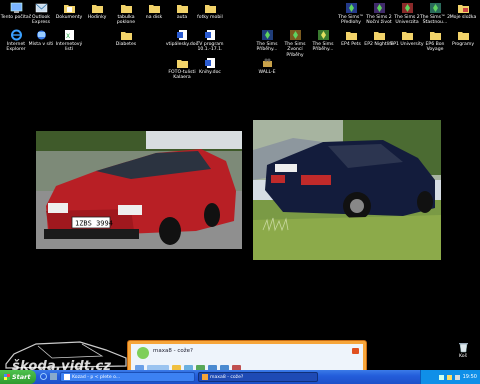 The width and height of the screenshot is (480, 384). What do you see at coordinates (205, 377) in the screenshot?
I see `chat-app-icon` at bounding box center [205, 377].